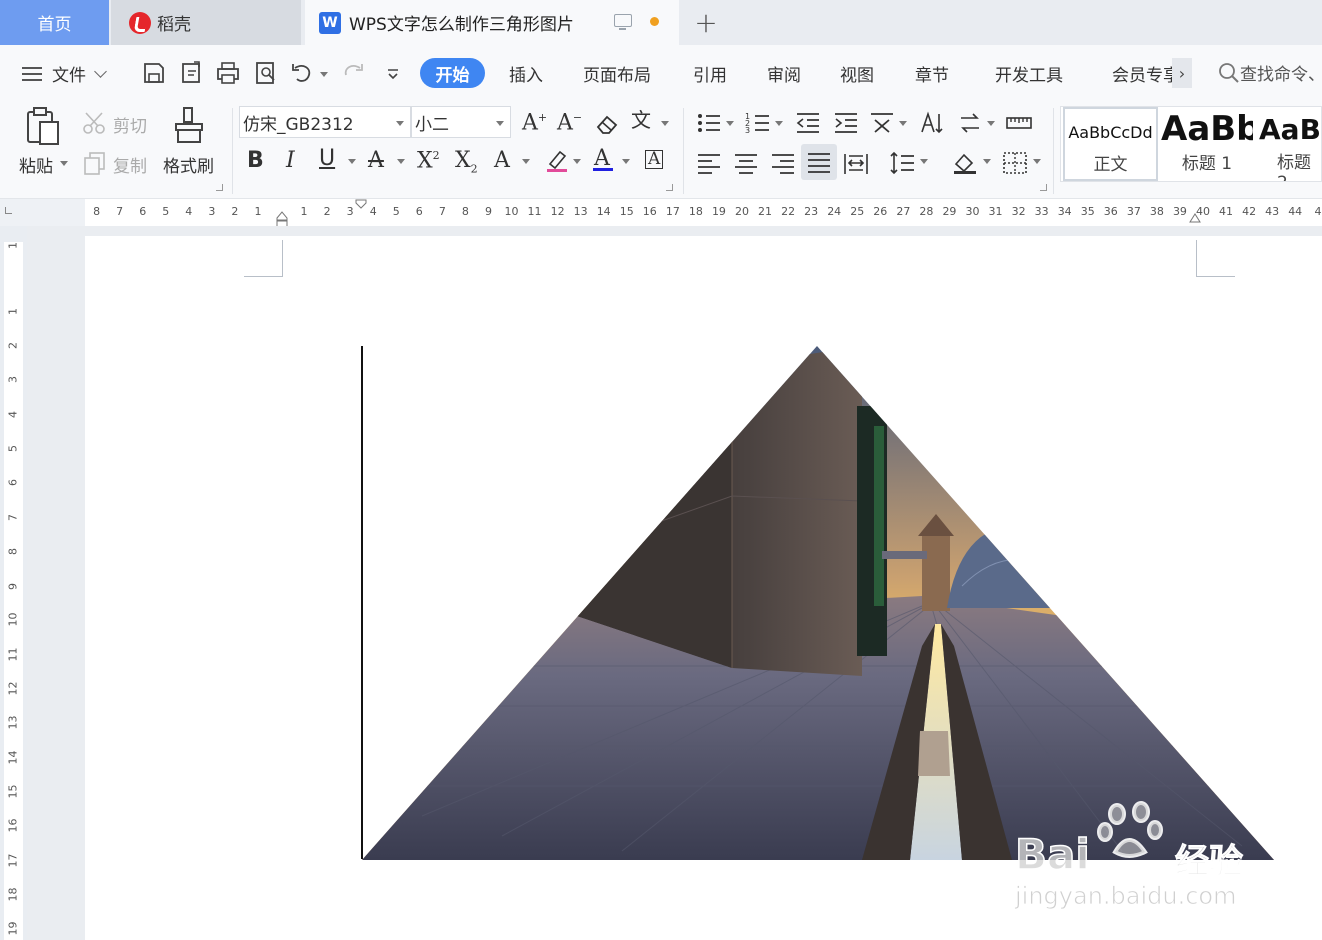 The image size is (1322, 940). I want to click on customize-toolbar-icon, so click(393, 73).